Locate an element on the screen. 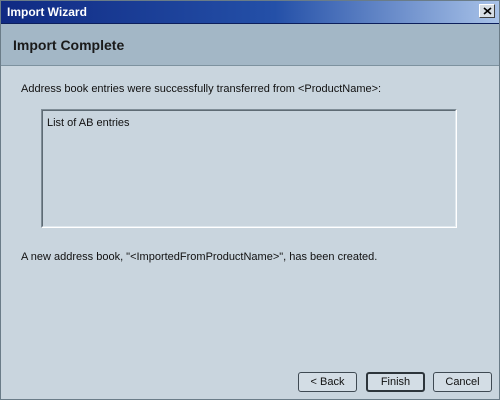 The width and height of the screenshot is (500, 400). close-button is located at coordinates (487, 11).